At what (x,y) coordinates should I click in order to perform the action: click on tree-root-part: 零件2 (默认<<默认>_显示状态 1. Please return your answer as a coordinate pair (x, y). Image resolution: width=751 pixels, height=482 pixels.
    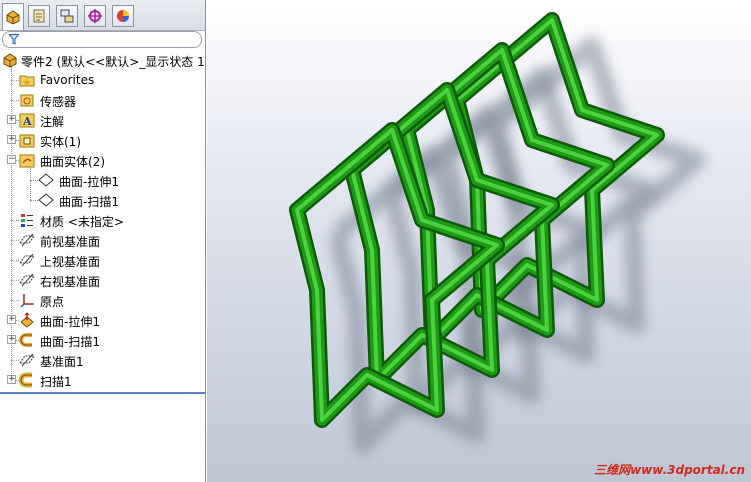
    Looking at the image, I should click on (102, 60).